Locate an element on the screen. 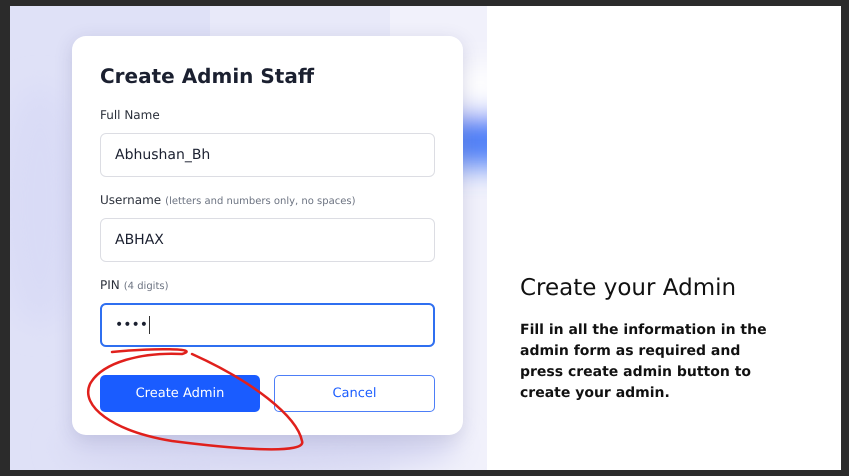 Image resolution: width=849 pixels, height=476 pixels. info-text: Fill in all the information in the admin form as required and press create admin button to create your admin. is located at coordinates (644, 362).